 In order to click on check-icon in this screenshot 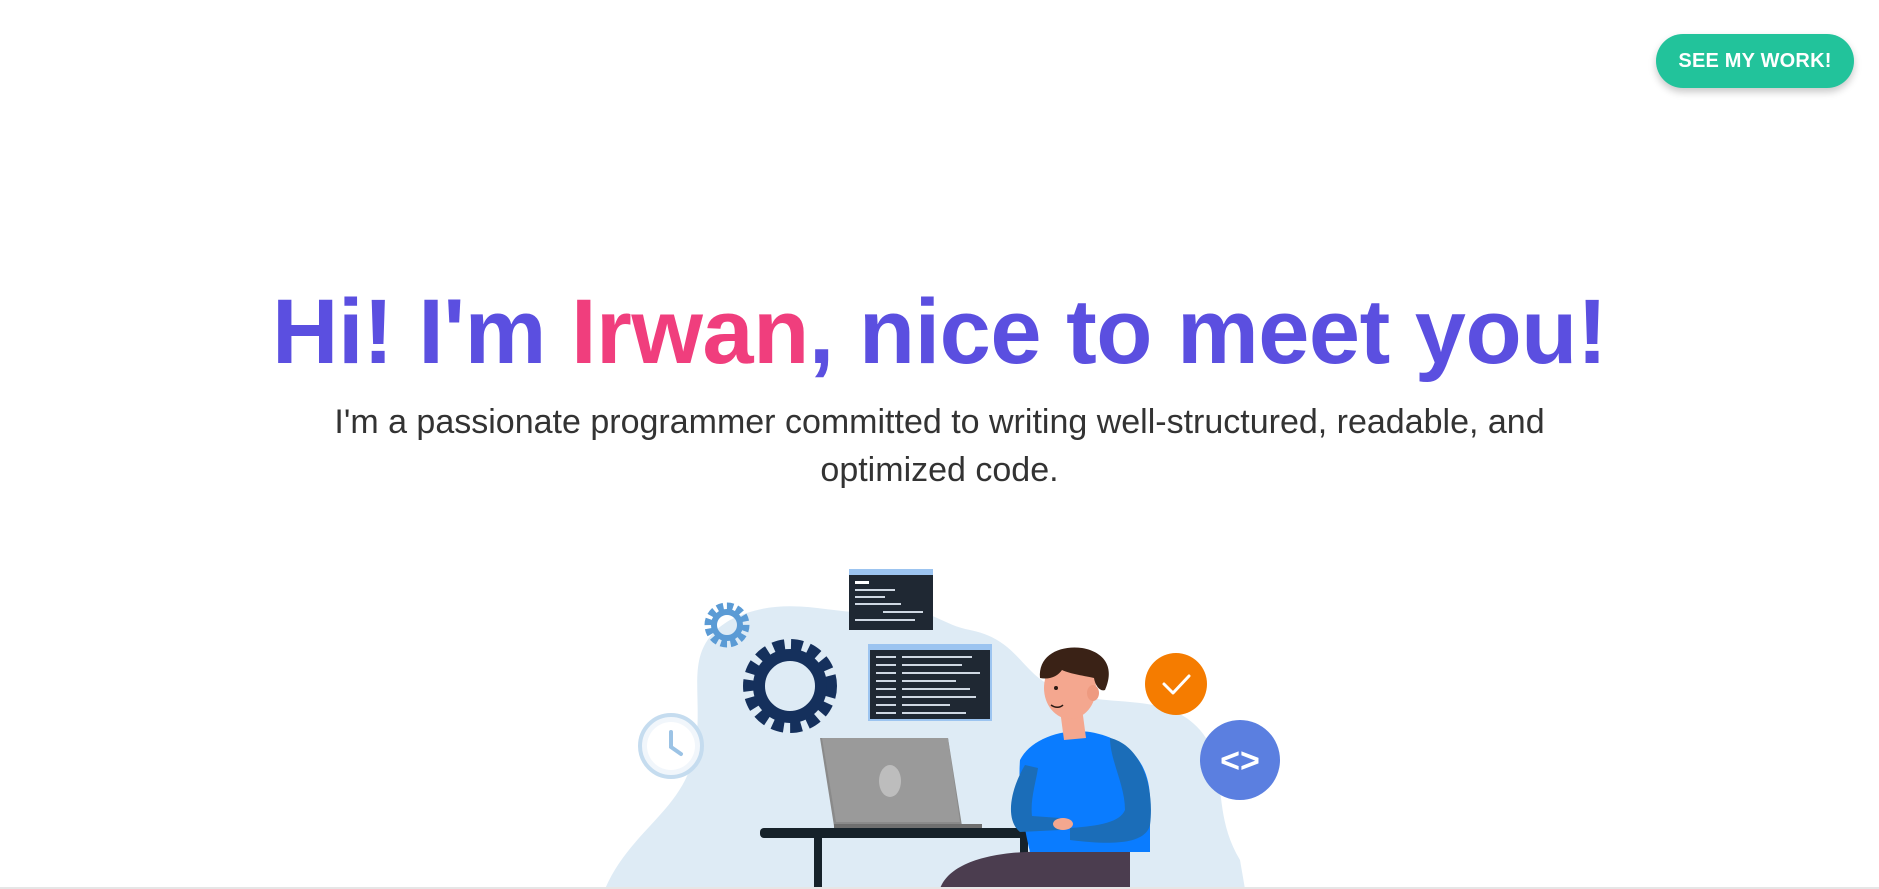, I will do `click(1176, 684)`.